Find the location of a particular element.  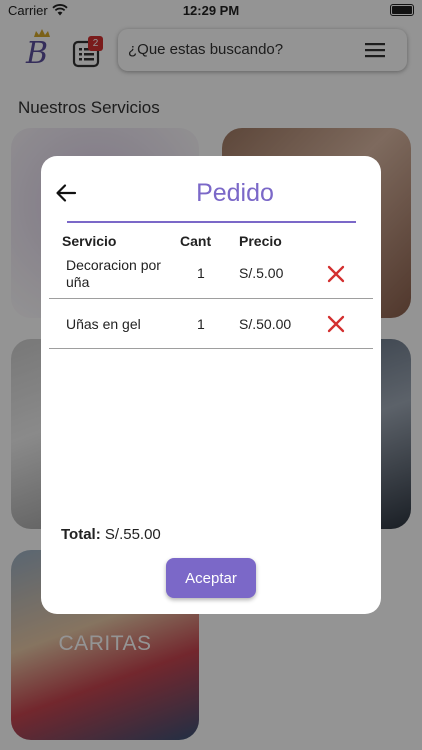

row-service: Decoracion por uña is located at coordinates (113, 273).